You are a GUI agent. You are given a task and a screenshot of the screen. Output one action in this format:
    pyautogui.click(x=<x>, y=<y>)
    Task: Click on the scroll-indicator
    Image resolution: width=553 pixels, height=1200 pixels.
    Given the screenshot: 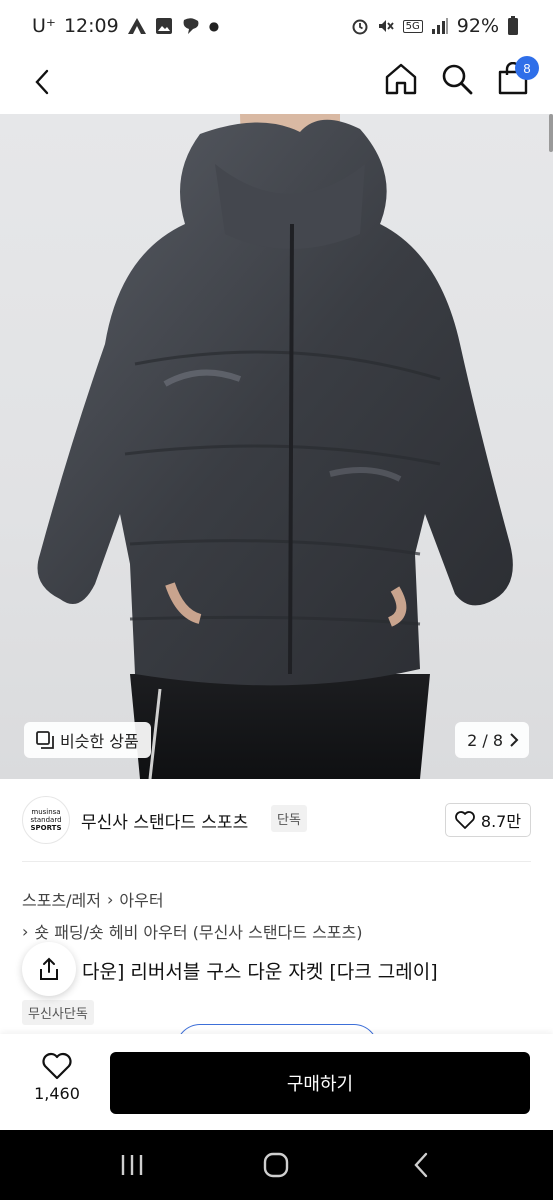 What is the action you would take?
    pyautogui.click(x=551, y=133)
    